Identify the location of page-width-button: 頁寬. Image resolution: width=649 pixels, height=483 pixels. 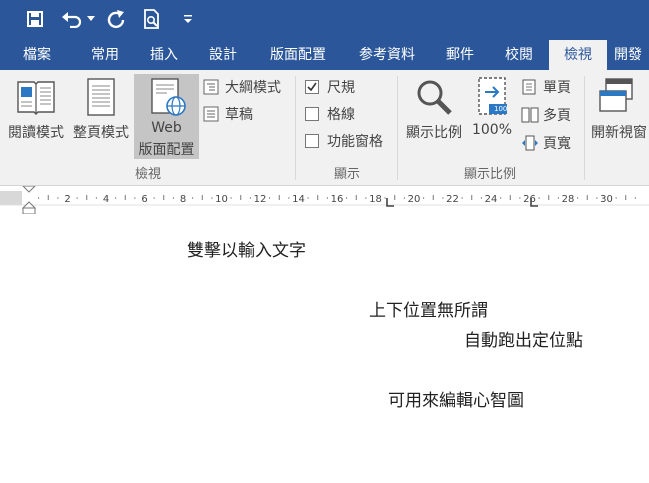
(546, 143).